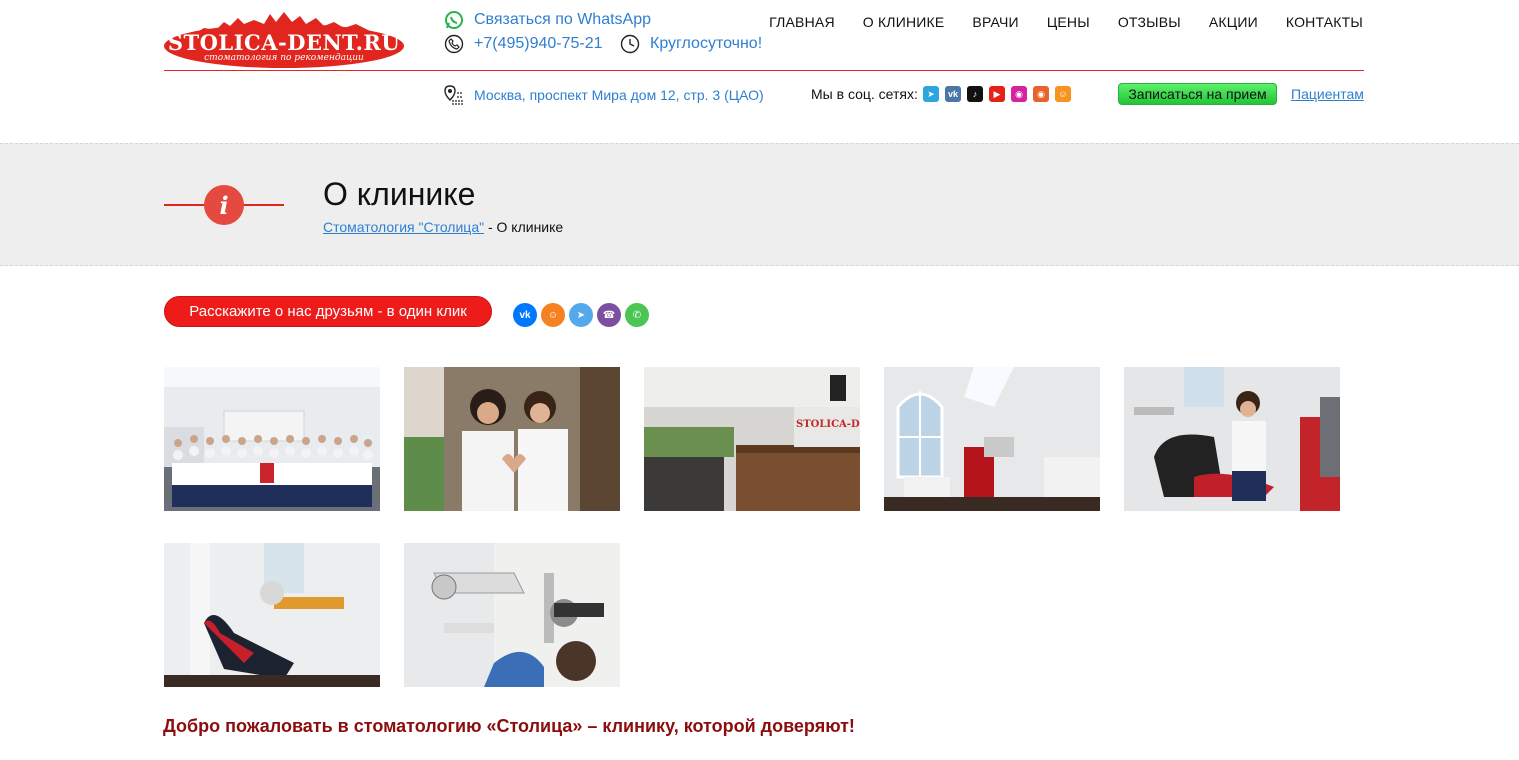  Describe the element at coordinates (992, 439) in the screenshot. I see `gallery-photo-office-window` at that location.